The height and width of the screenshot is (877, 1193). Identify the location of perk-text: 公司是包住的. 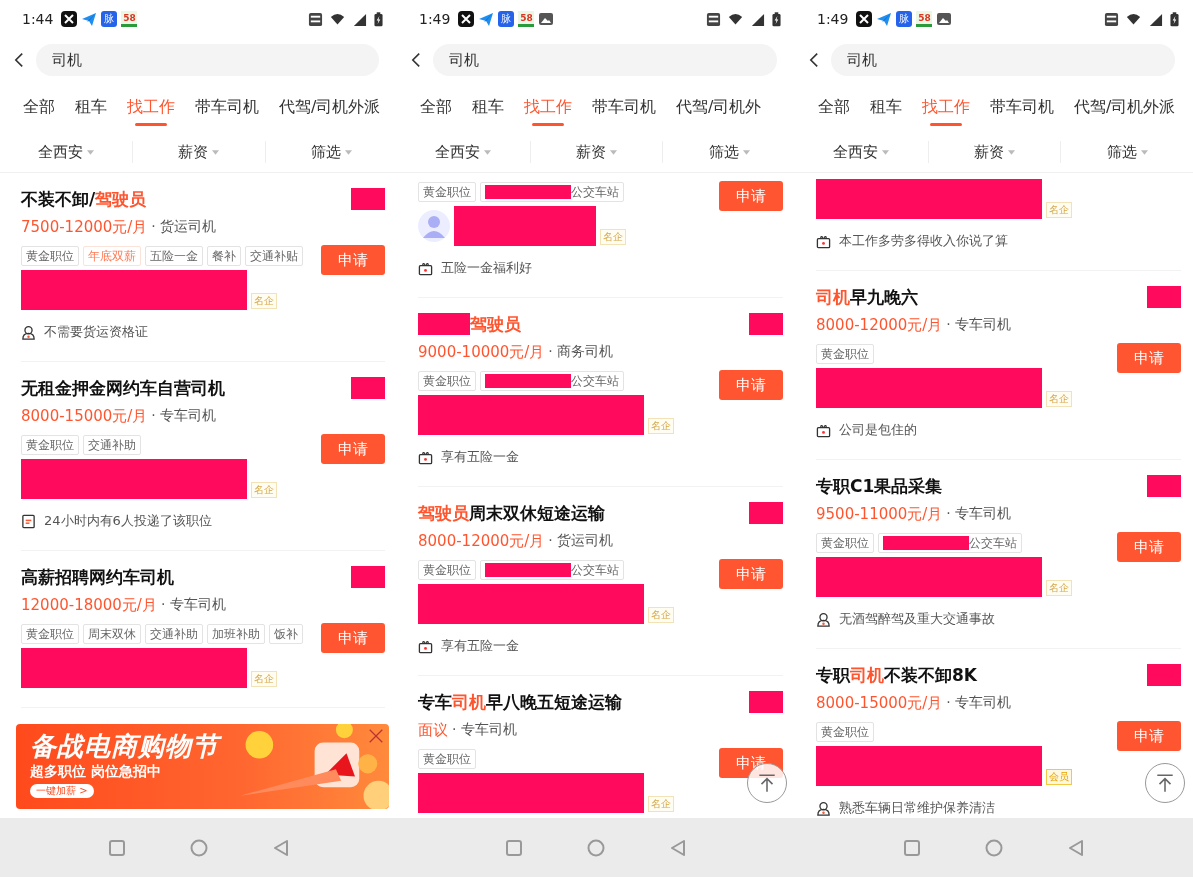
(878, 430).